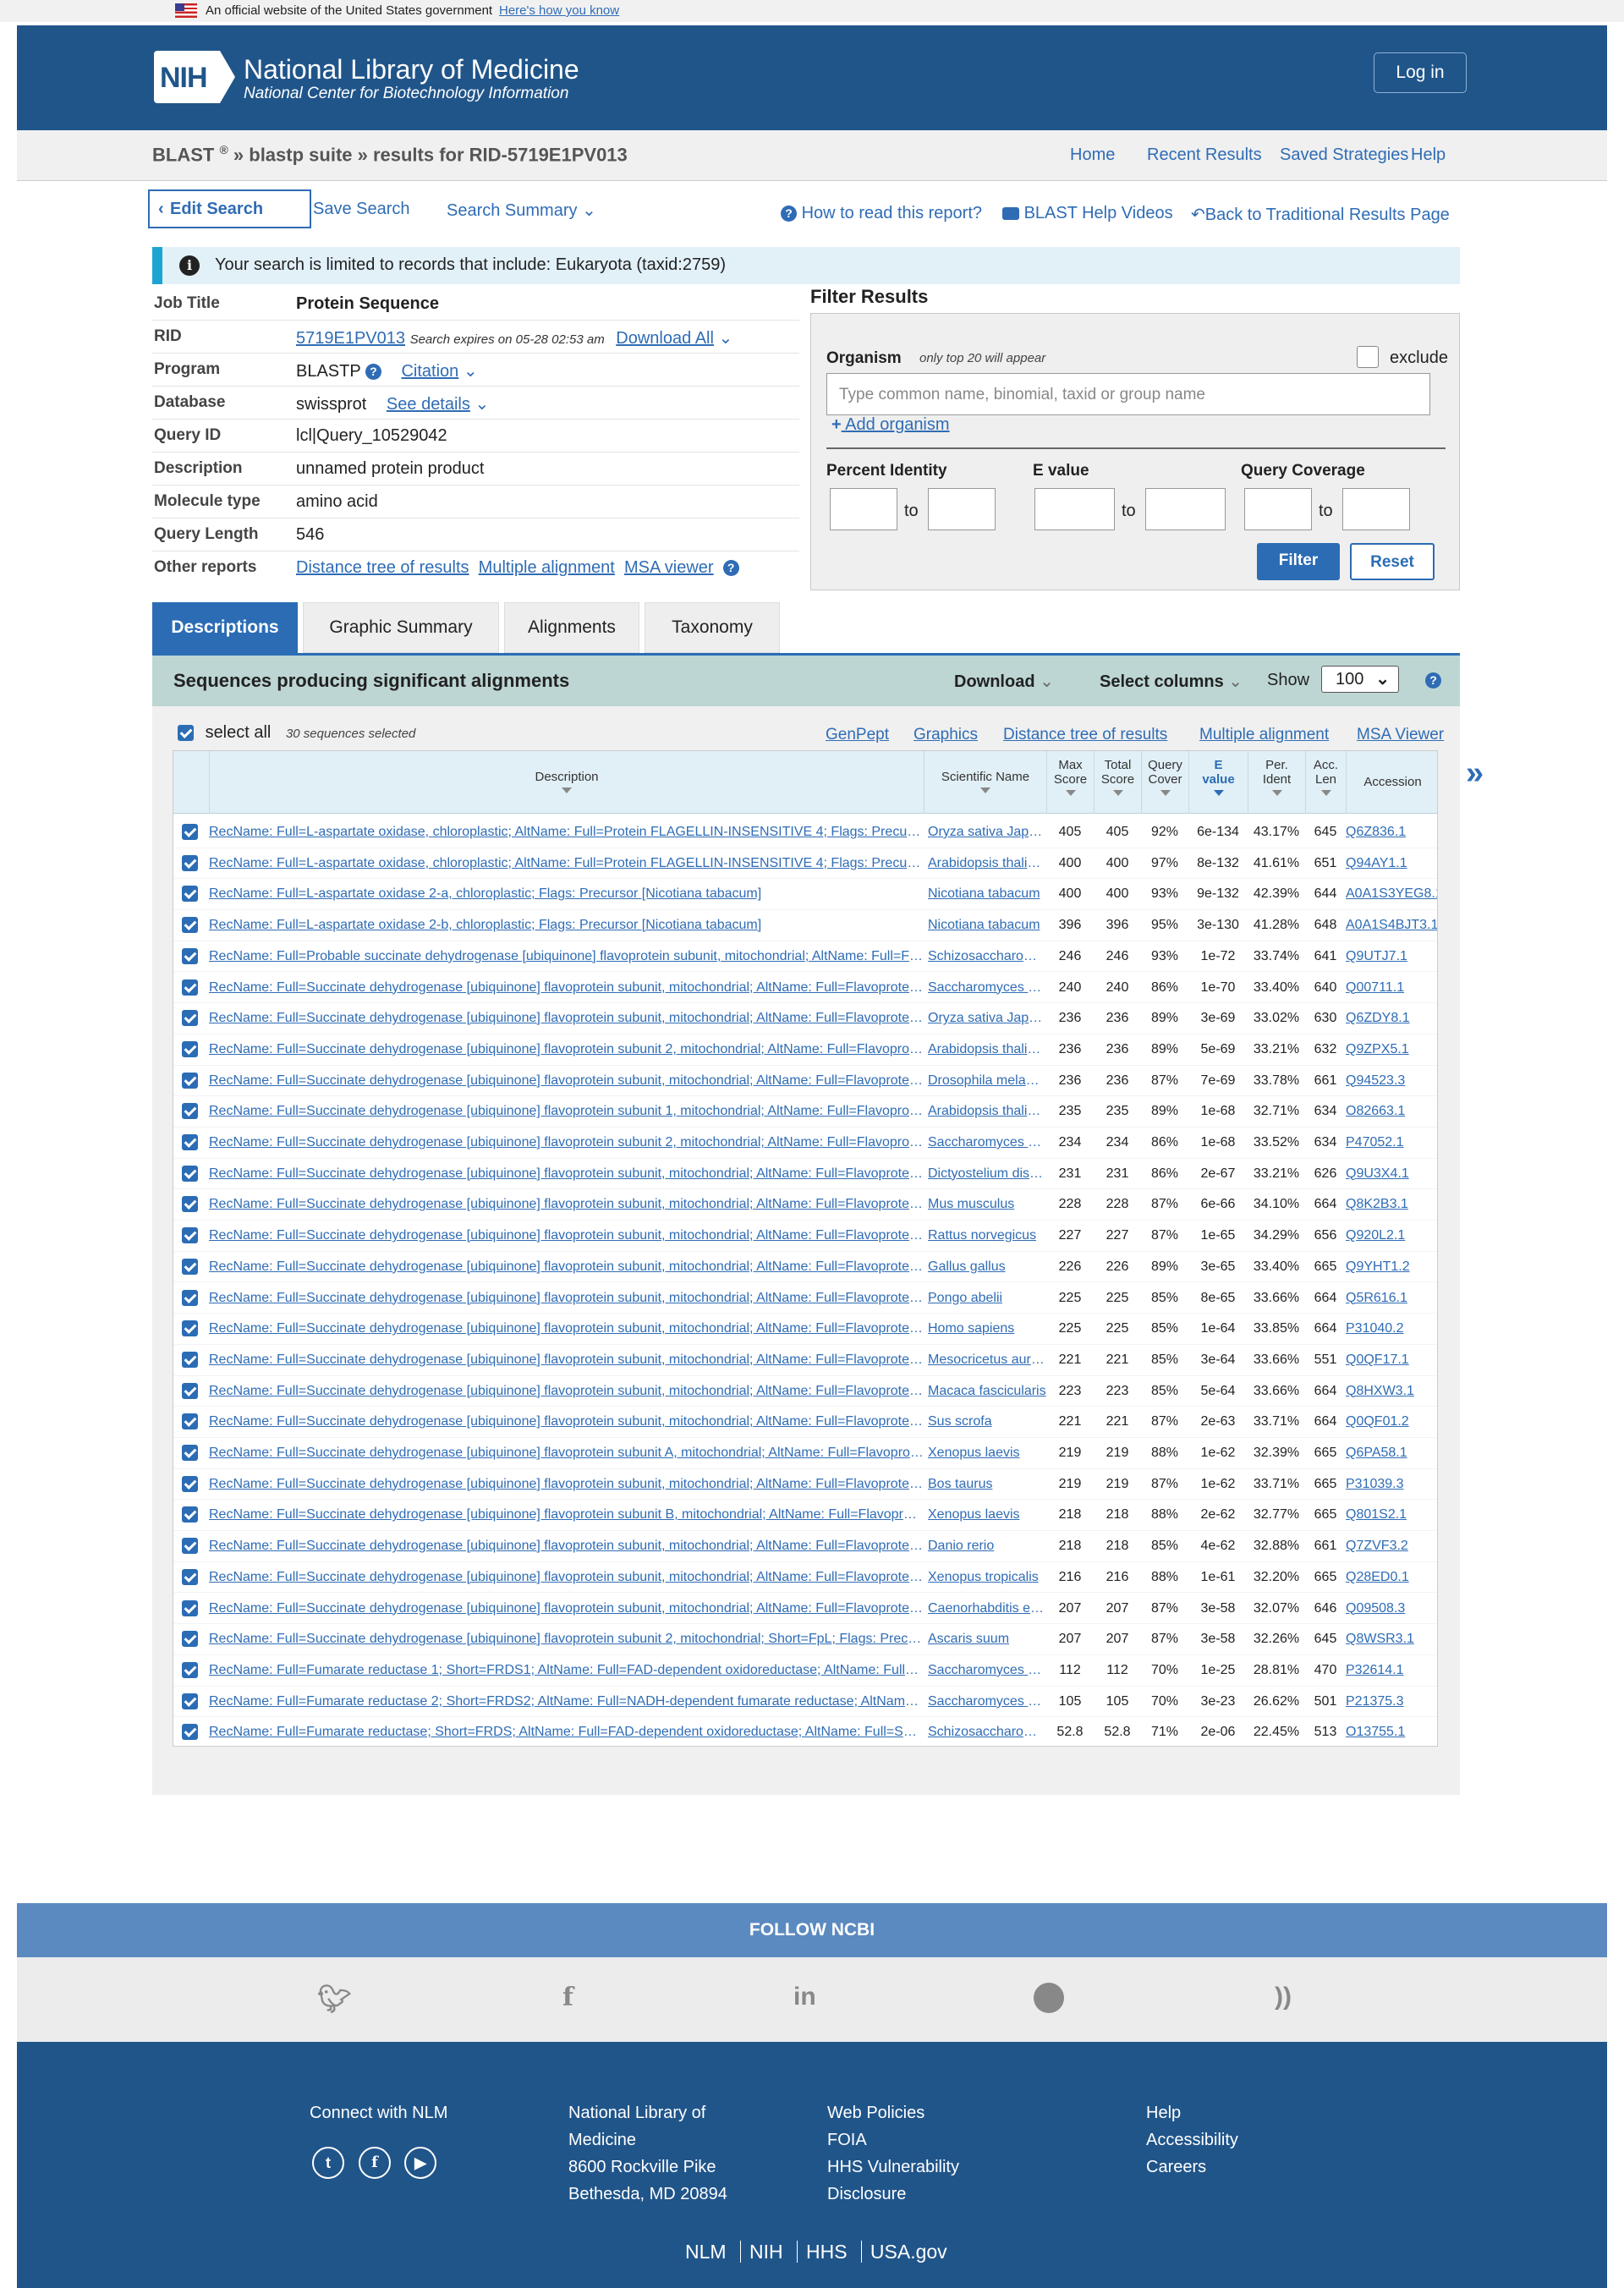 This screenshot has height=2288, width=1624. Describe the element at coordinates (987, 1267) in the screenshot. I see `scientific-name-link: Gallus gallus` at that location.